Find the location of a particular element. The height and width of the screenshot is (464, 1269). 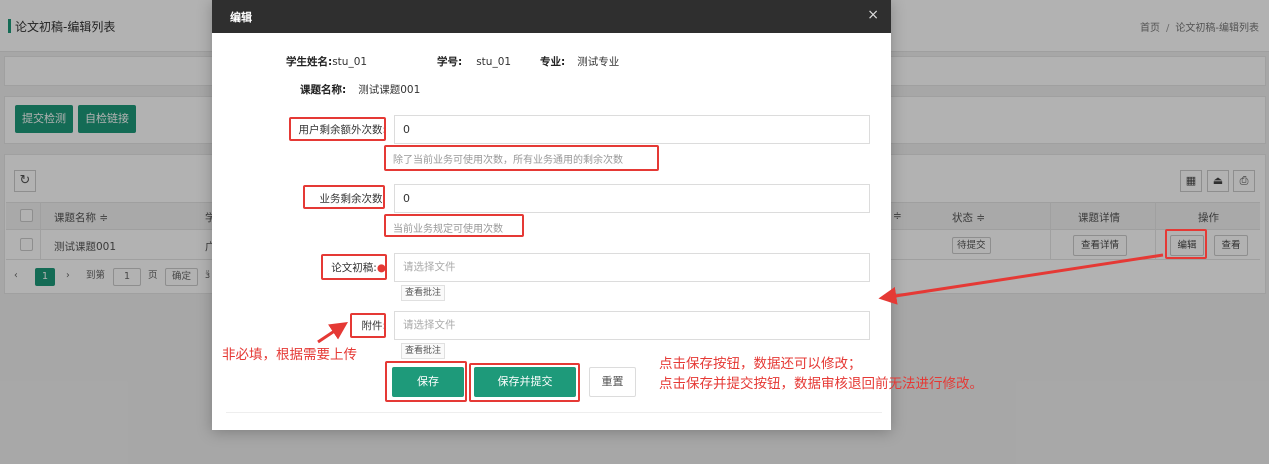

arrow-edit-to-modal is located at coordinates (1021, 279).